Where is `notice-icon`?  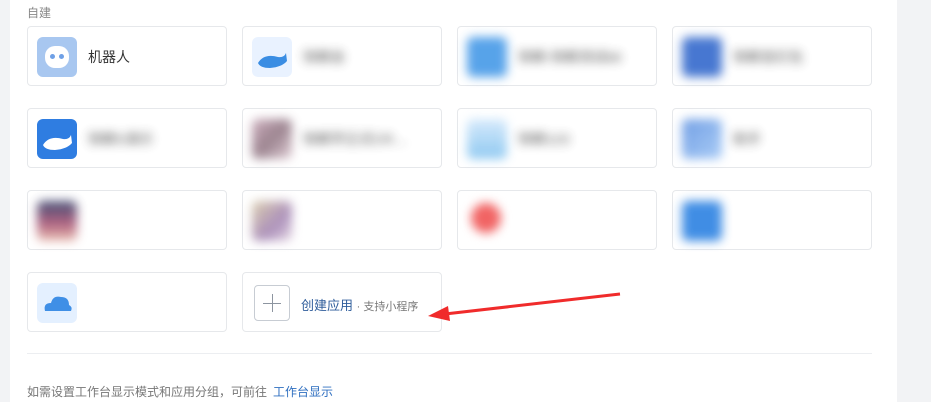
notice-icon is located at coordinates (702, 57).